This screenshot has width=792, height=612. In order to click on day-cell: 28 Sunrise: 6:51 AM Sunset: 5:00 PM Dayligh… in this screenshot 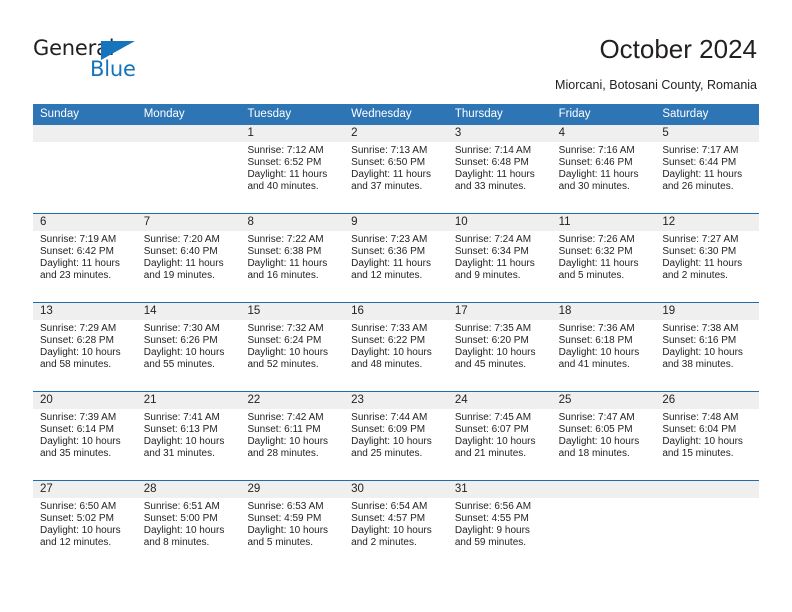, I will do `click(188, 525)`.